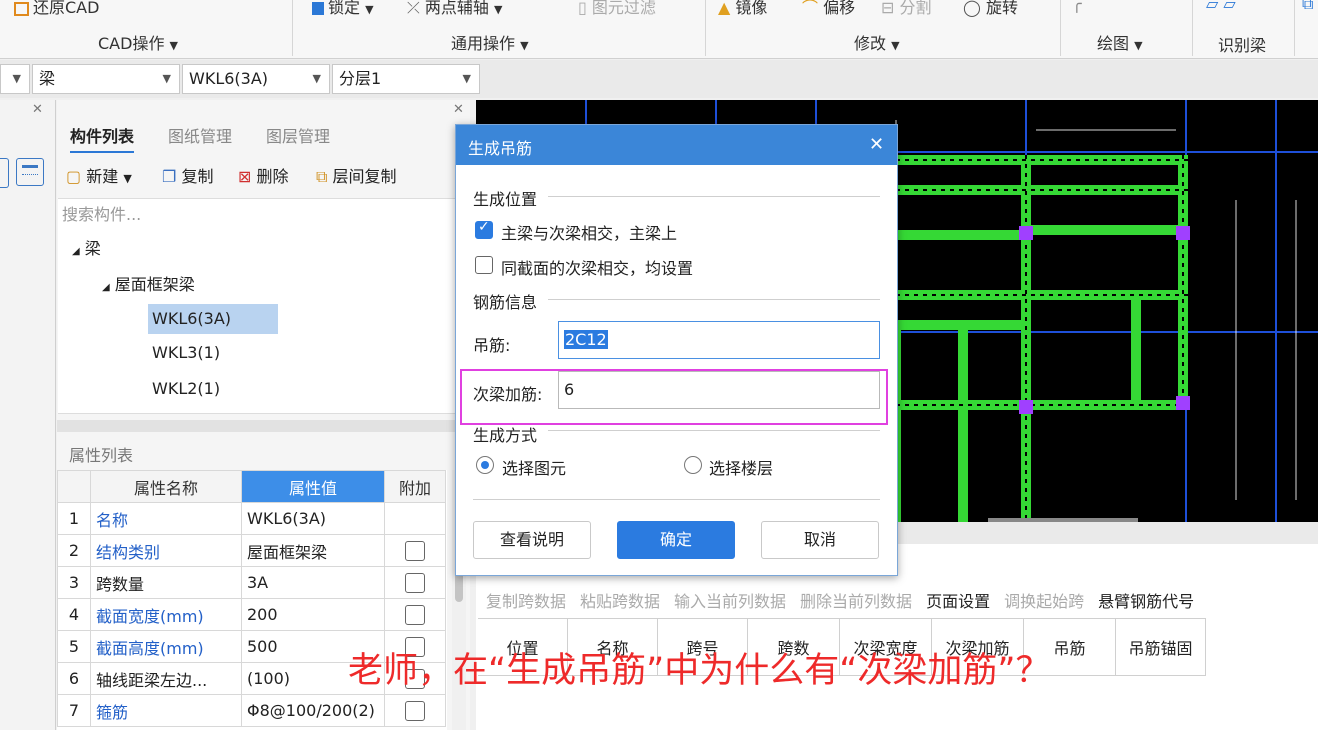 The image size is (1318, 730). Describe the element at coordinates (730, 601) in the screenshot. I see `input-column-data-button: 输入当前列数据` at that location.